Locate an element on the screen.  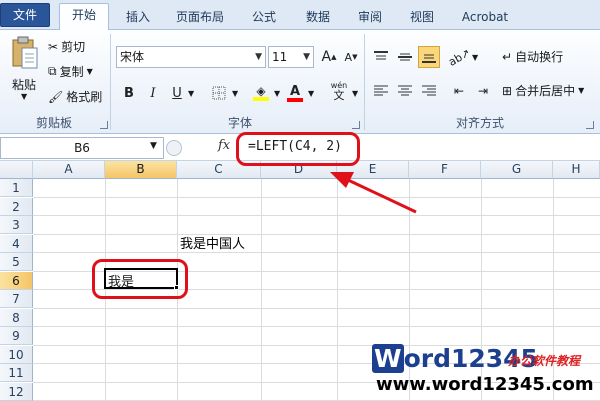
border-icon is located at coordinates (219, 93).